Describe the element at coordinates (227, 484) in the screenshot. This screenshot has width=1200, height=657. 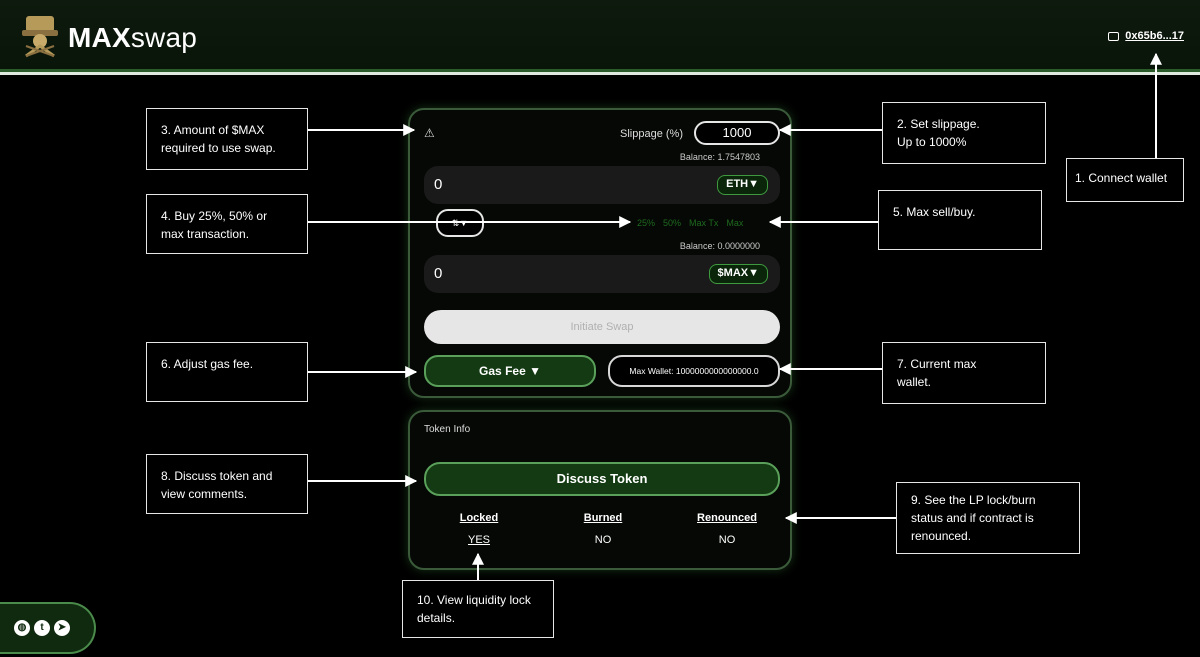
I see `note-discuss-token: 8. Discuss token and view comments.` at that location.